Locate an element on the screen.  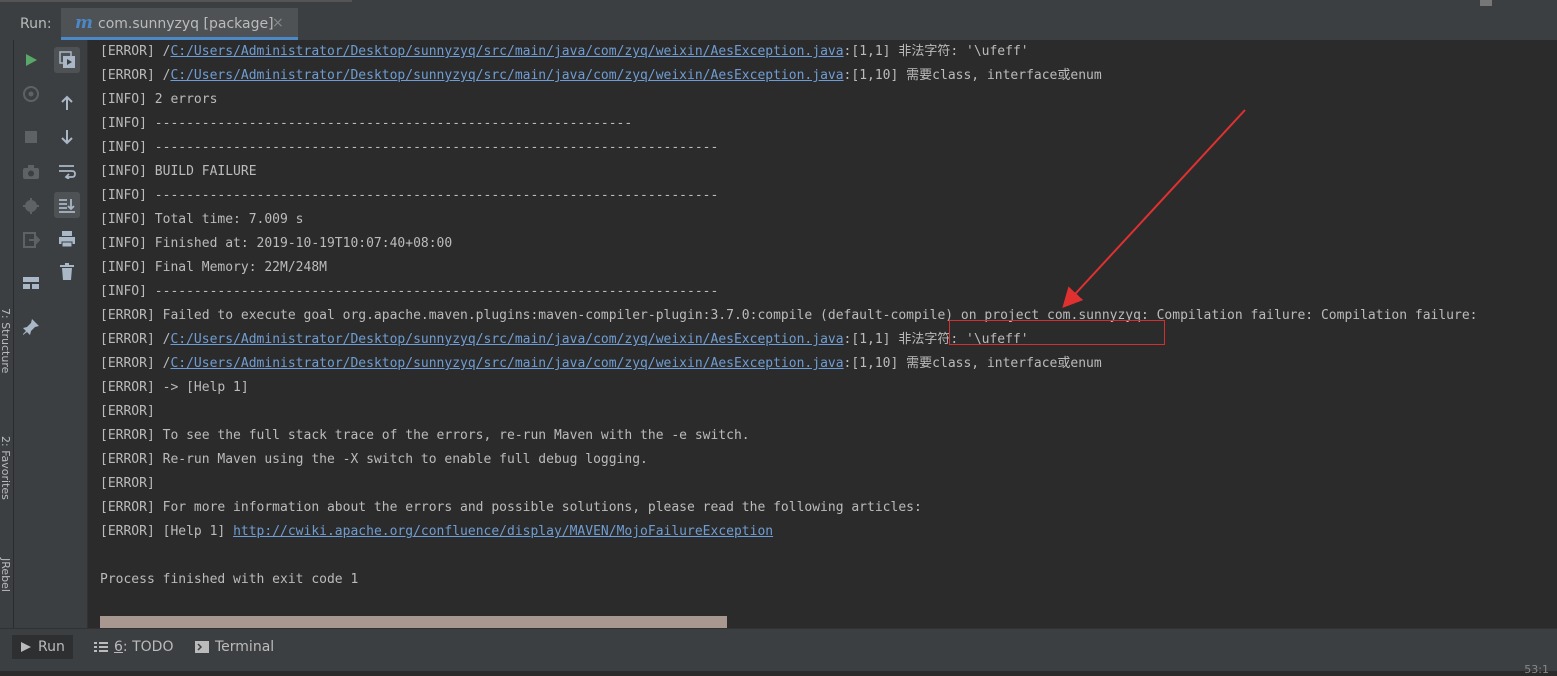
layout-icon is located at coordinates (31, 283).